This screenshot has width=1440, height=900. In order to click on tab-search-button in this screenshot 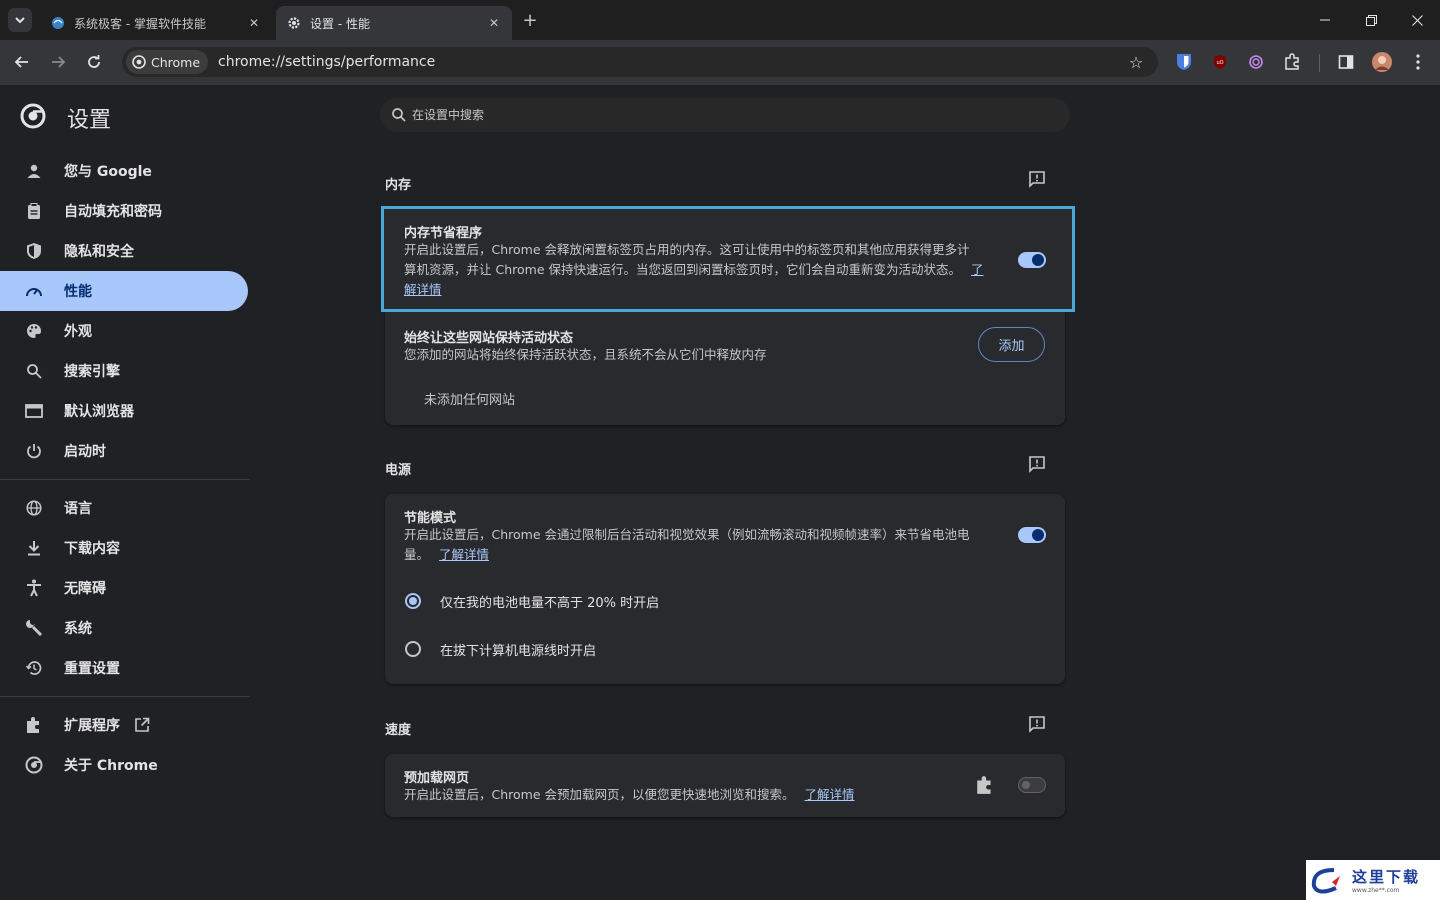, I will do `click(20, 20)`.